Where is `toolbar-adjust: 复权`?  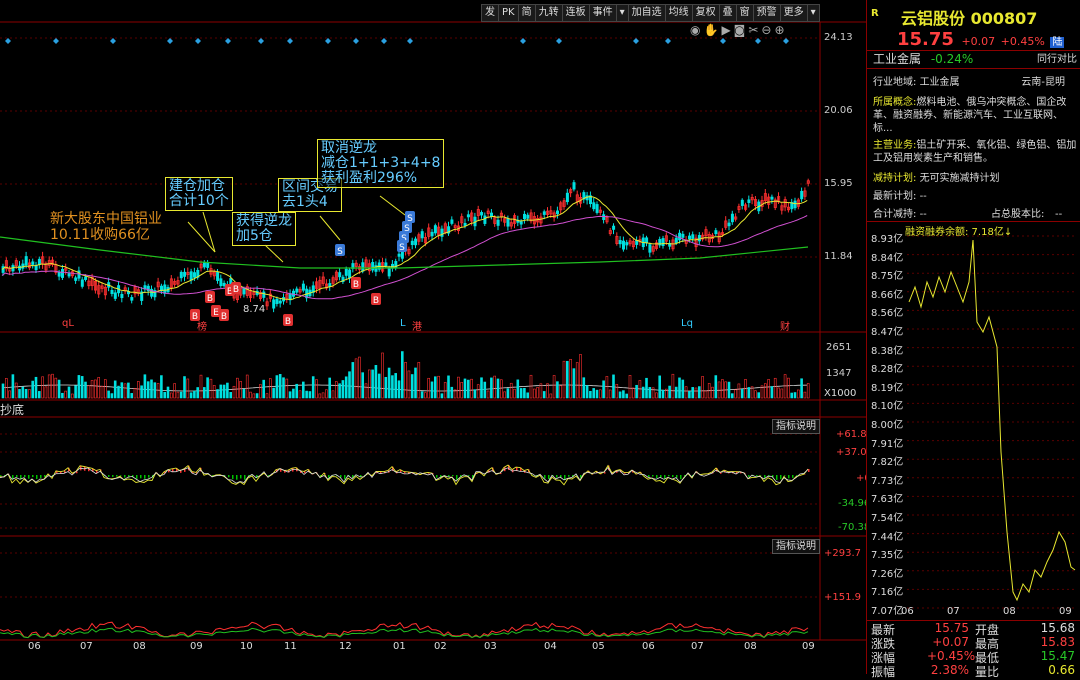
toolbar-adjust: 复权 is located at coordinates (706, 13).